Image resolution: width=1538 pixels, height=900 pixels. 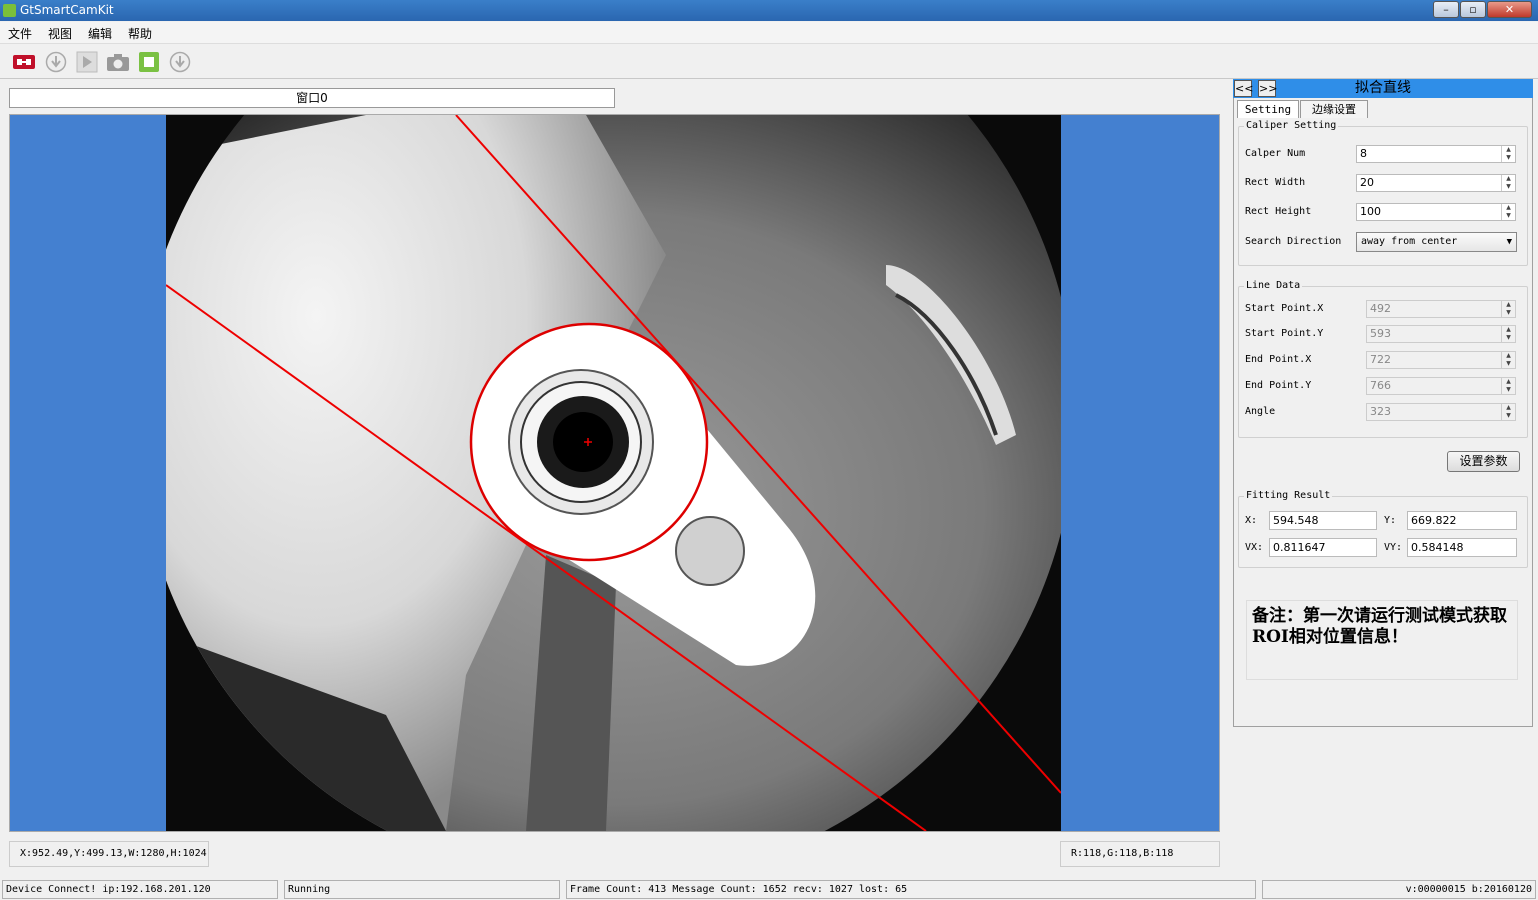 I want to click on status-state: Running, so click(x=422, y=889).